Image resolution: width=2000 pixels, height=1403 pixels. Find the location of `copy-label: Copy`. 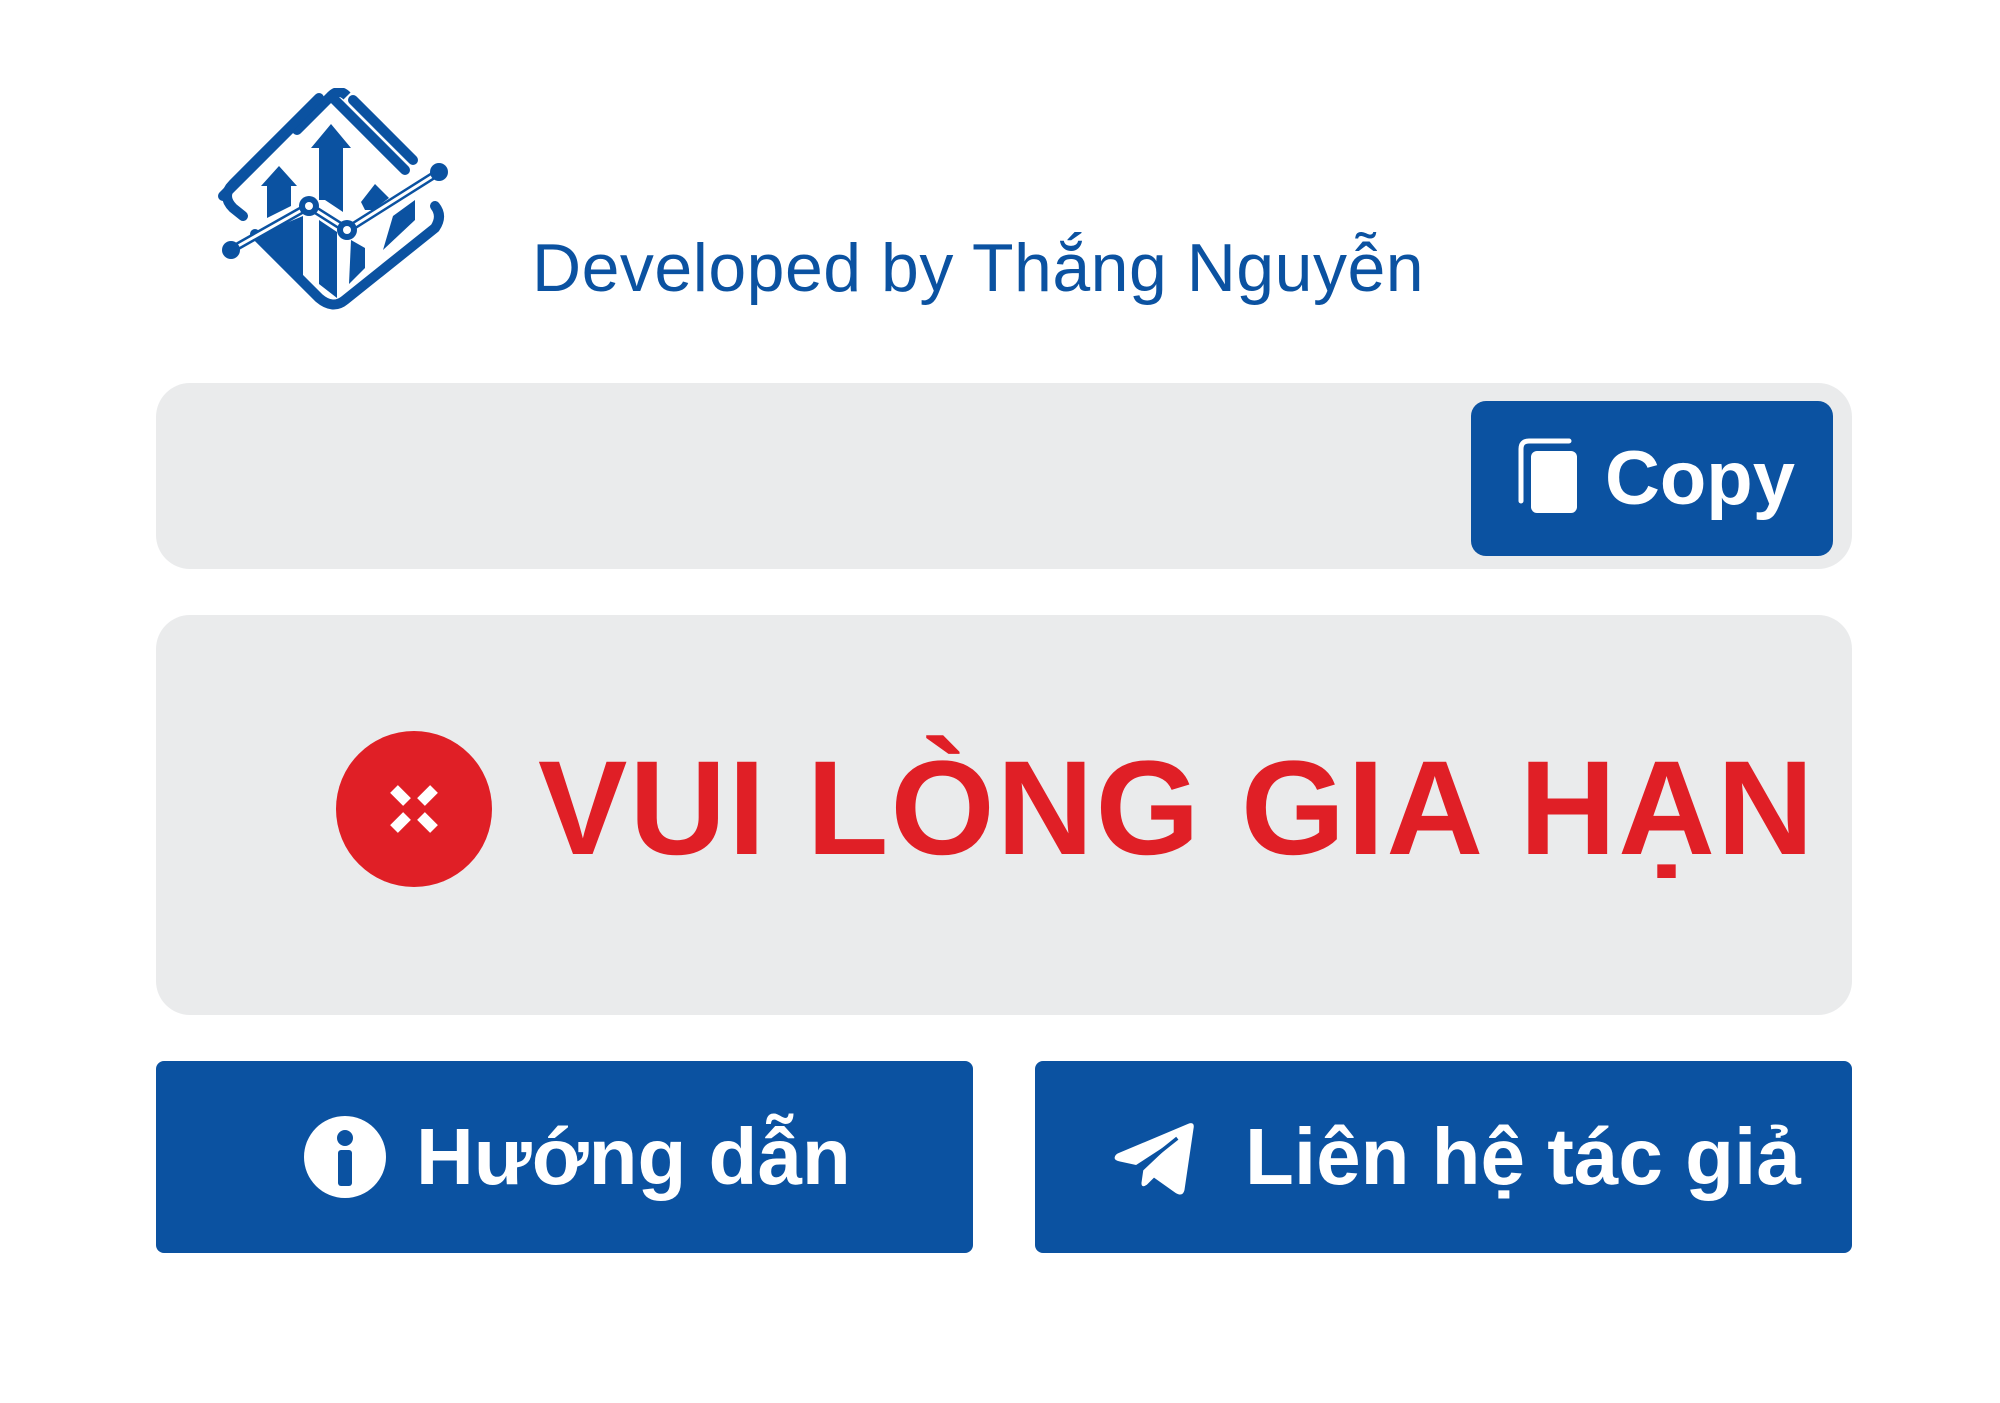

copy-label: Copy is located at coordinates (1700, 478).